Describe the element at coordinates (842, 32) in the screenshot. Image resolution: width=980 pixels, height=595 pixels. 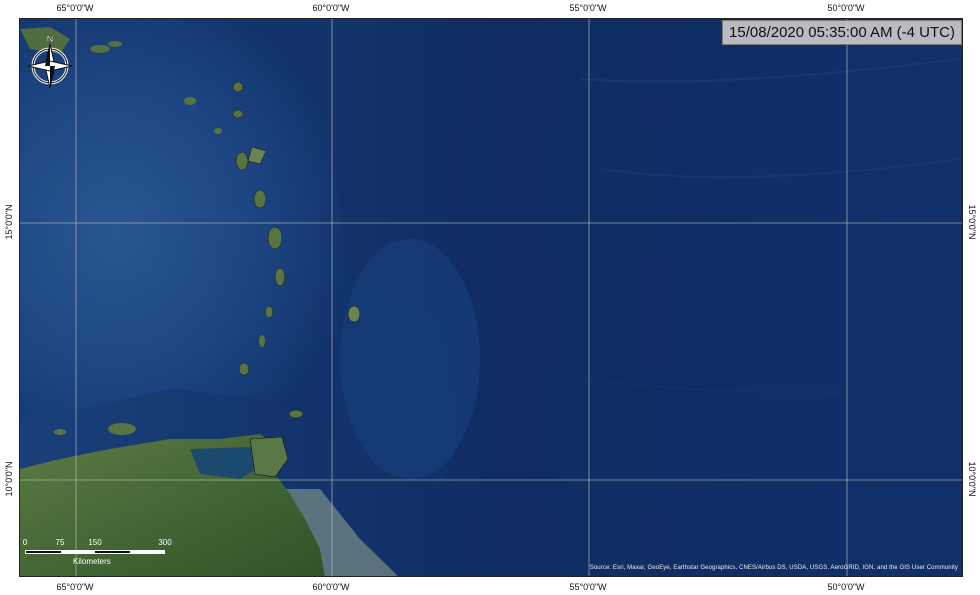
I see `timestamp-label: 15/08/2020 05:35:00 AM (-4 UTC)` at that location.